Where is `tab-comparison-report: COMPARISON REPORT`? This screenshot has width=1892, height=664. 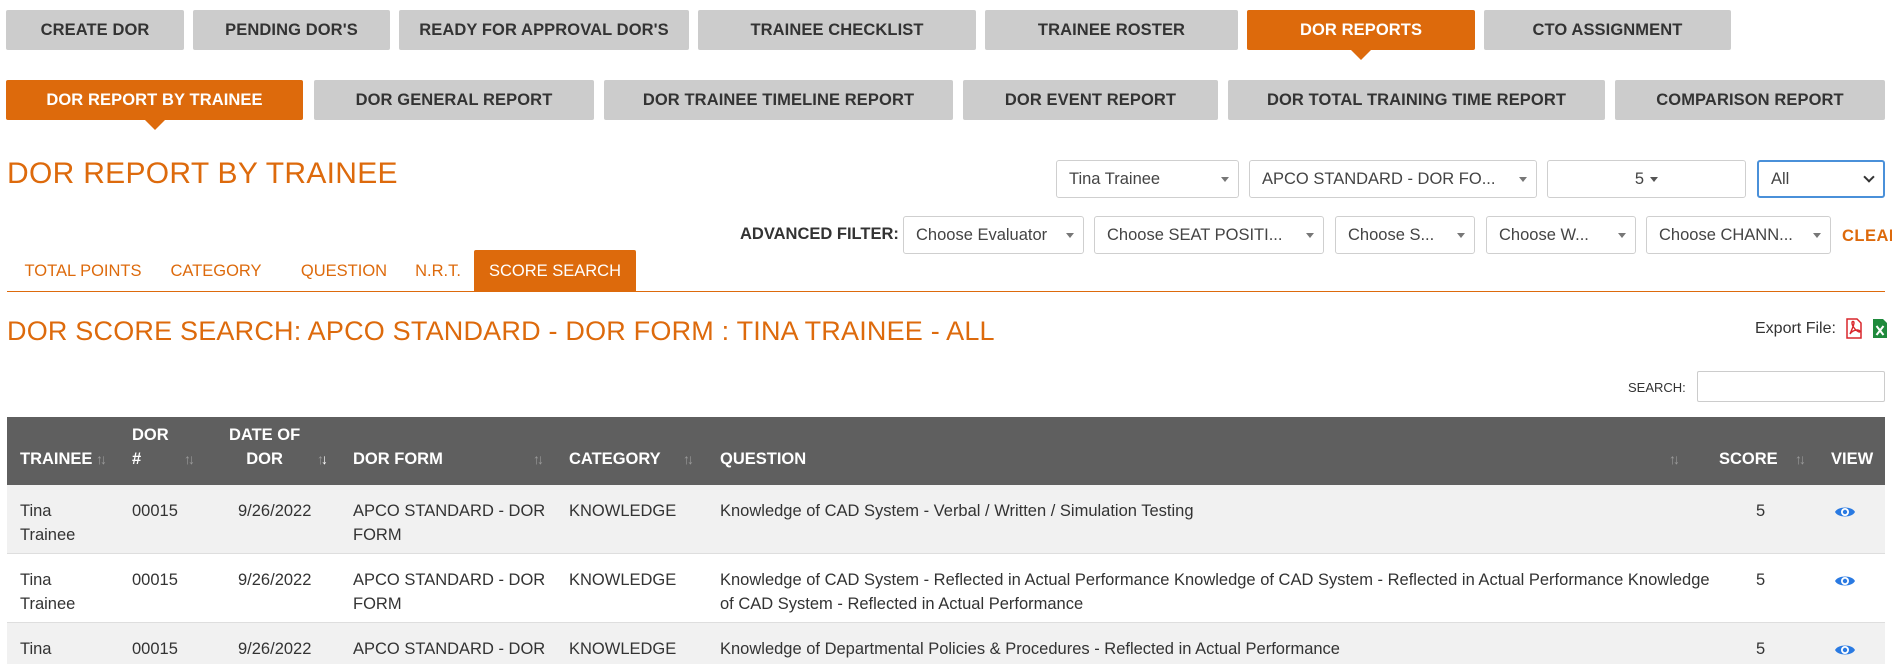 tab-comparison-report: COMPARISON REPORT is located at coordinates (1750, 100).